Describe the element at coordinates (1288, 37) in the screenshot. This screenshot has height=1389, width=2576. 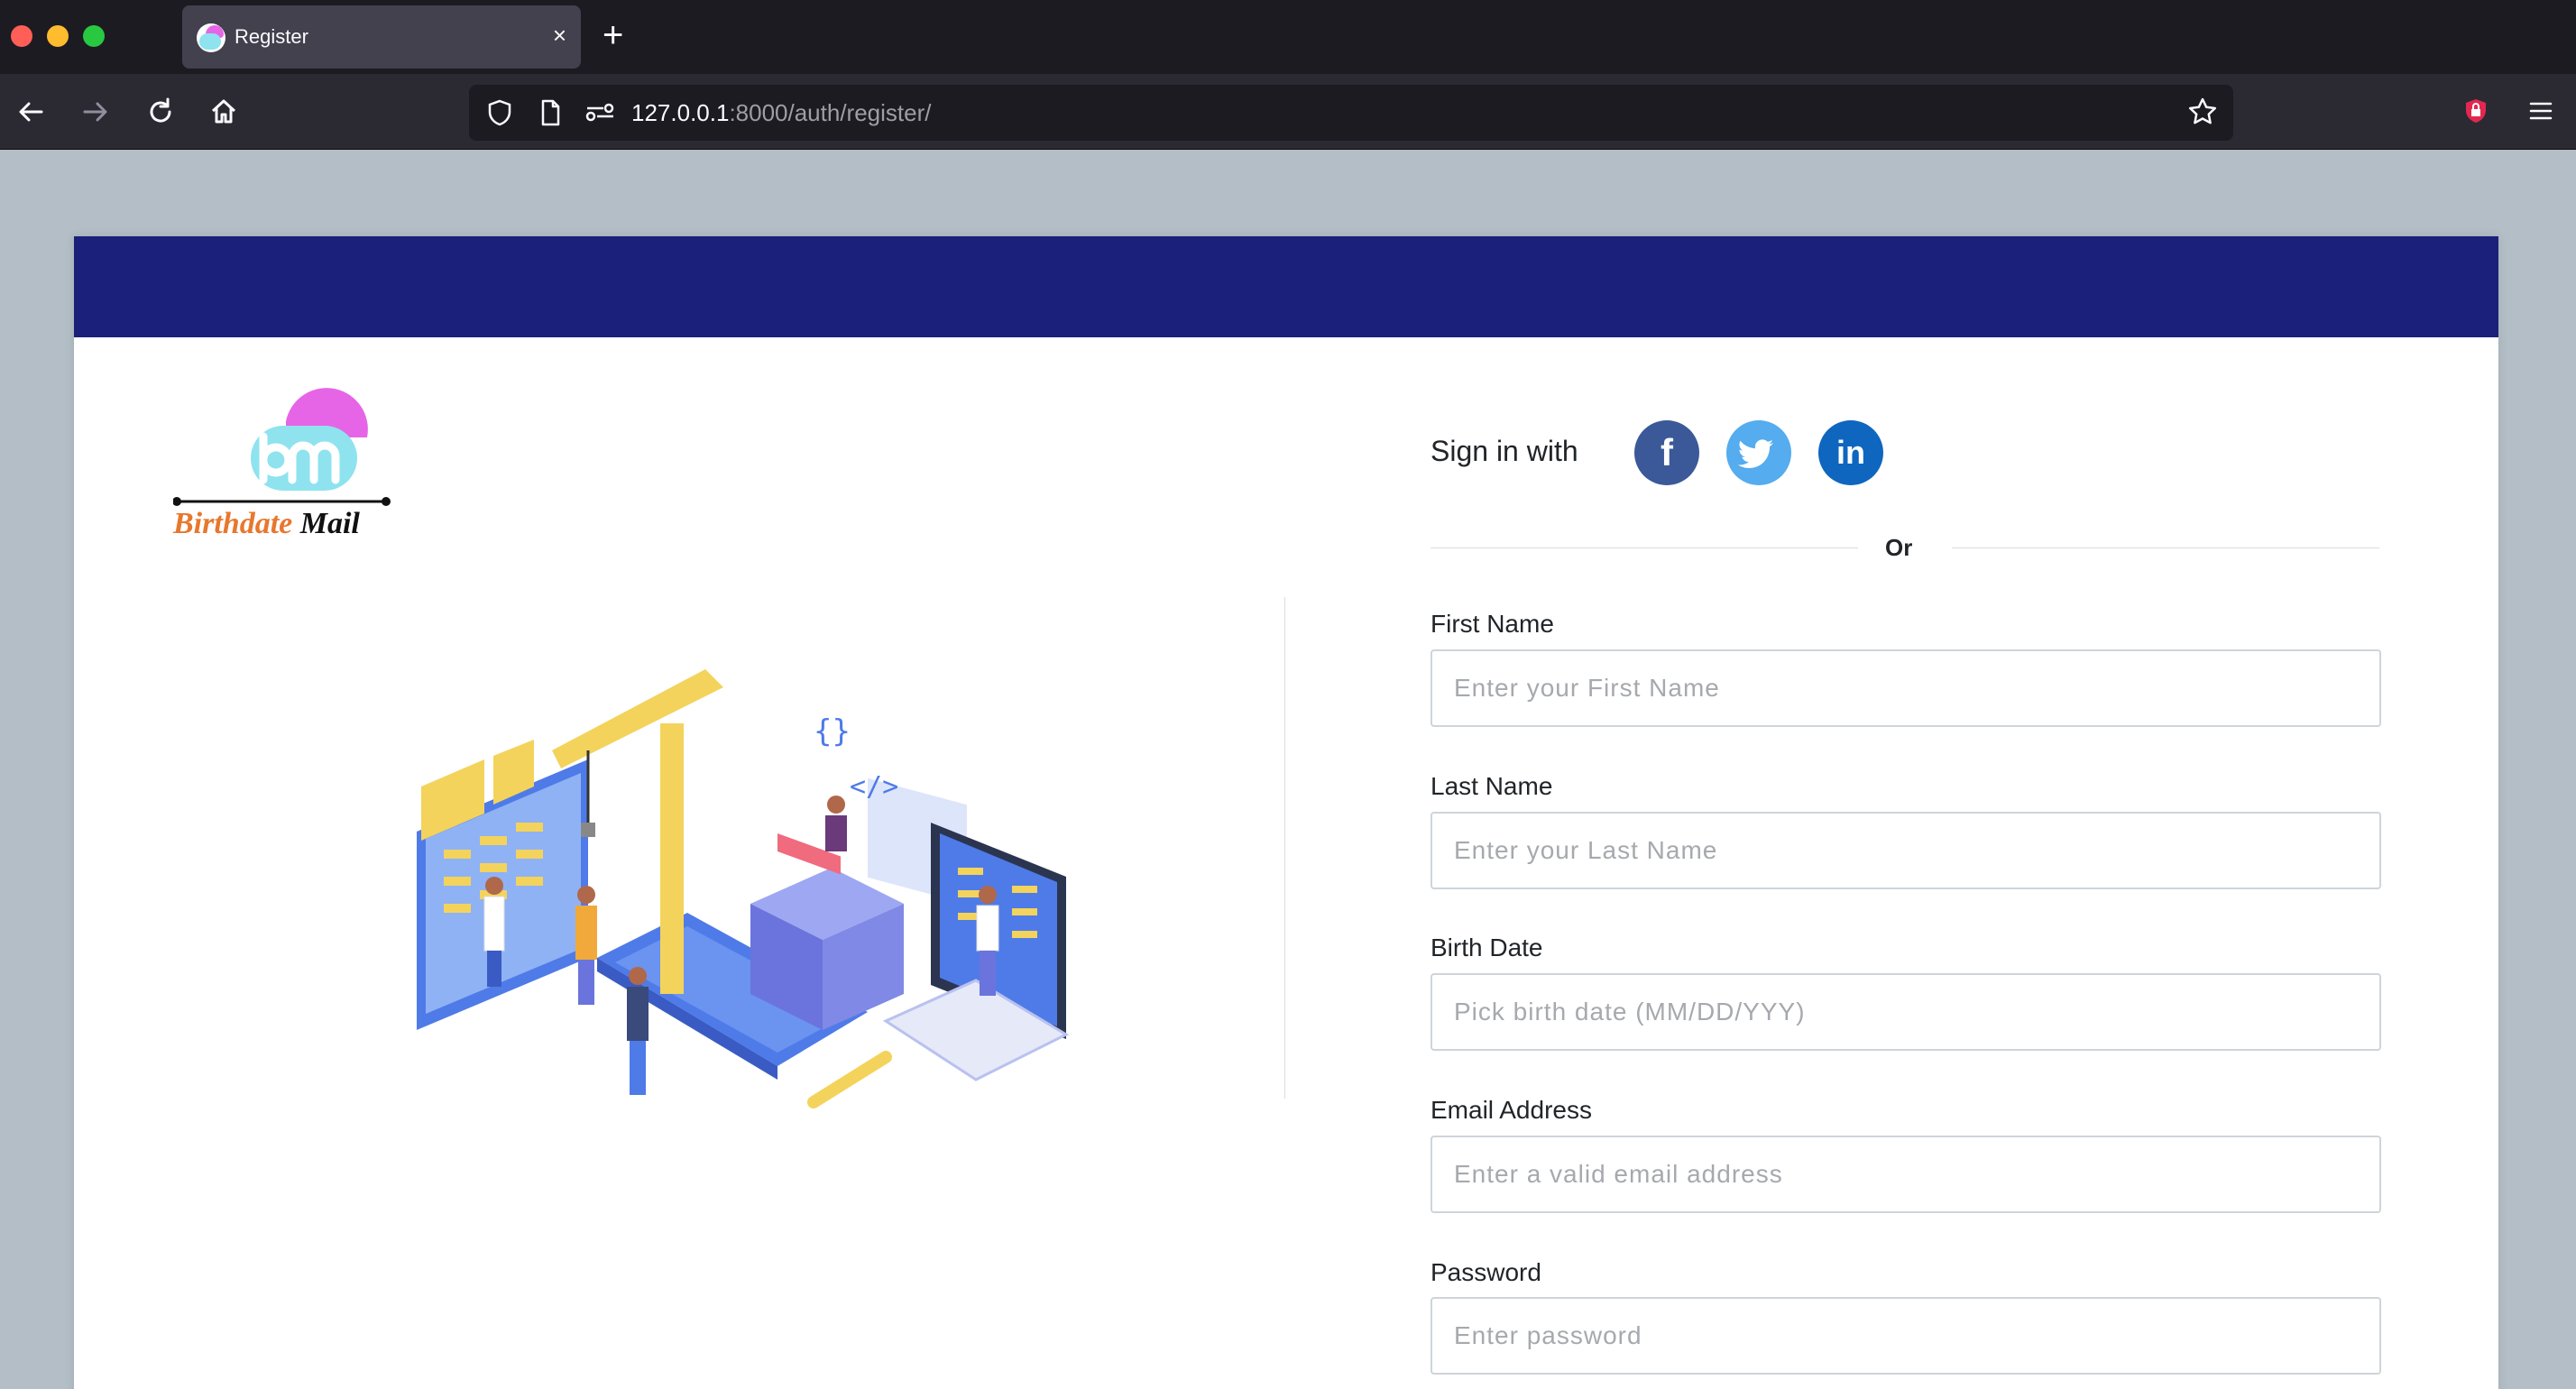
I see `browser-titlebar: Register × +` at that location.